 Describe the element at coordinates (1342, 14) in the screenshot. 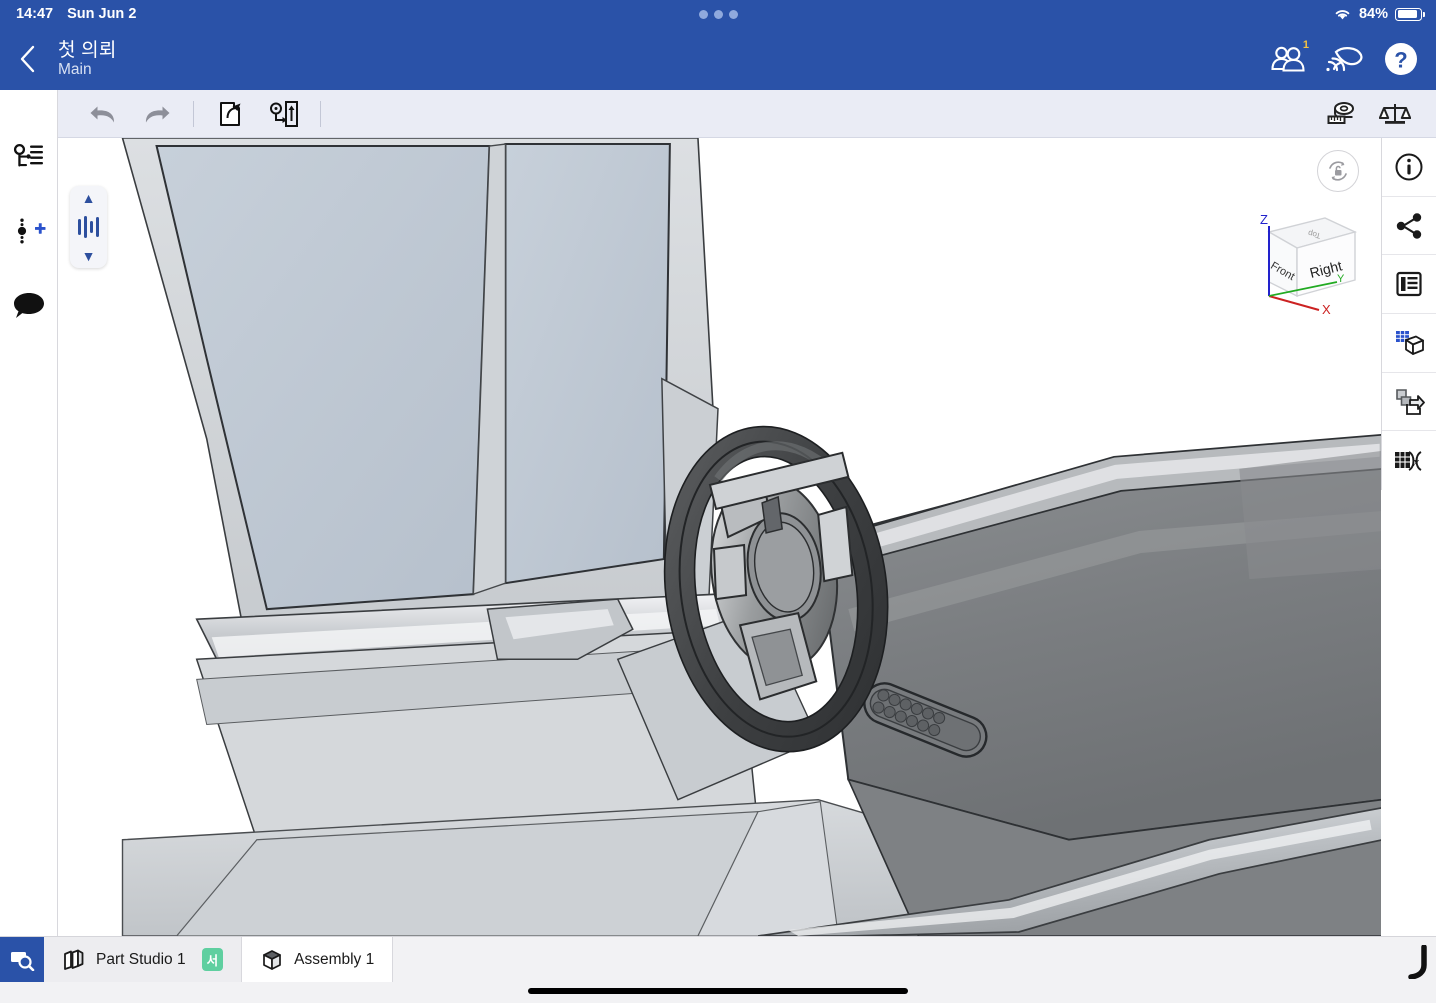

I see `wifi-icon` at that location.